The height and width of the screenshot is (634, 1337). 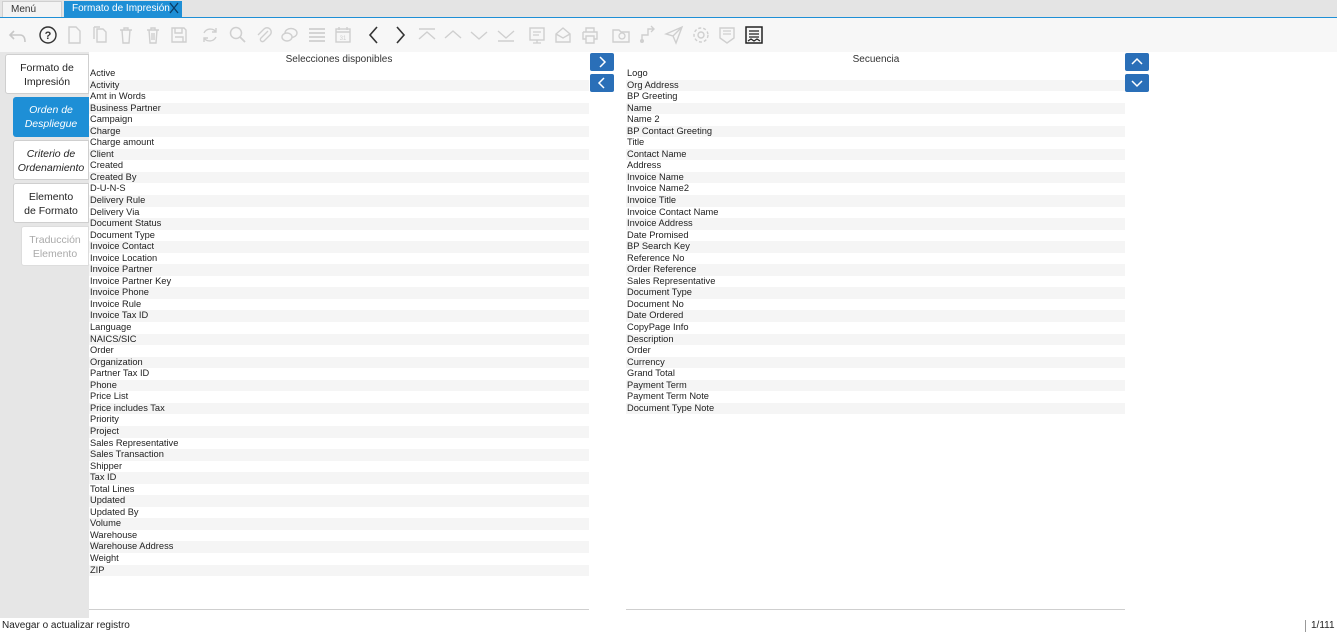 I want to click on list-item: Invoice Phone, so click(x=339, y=293).